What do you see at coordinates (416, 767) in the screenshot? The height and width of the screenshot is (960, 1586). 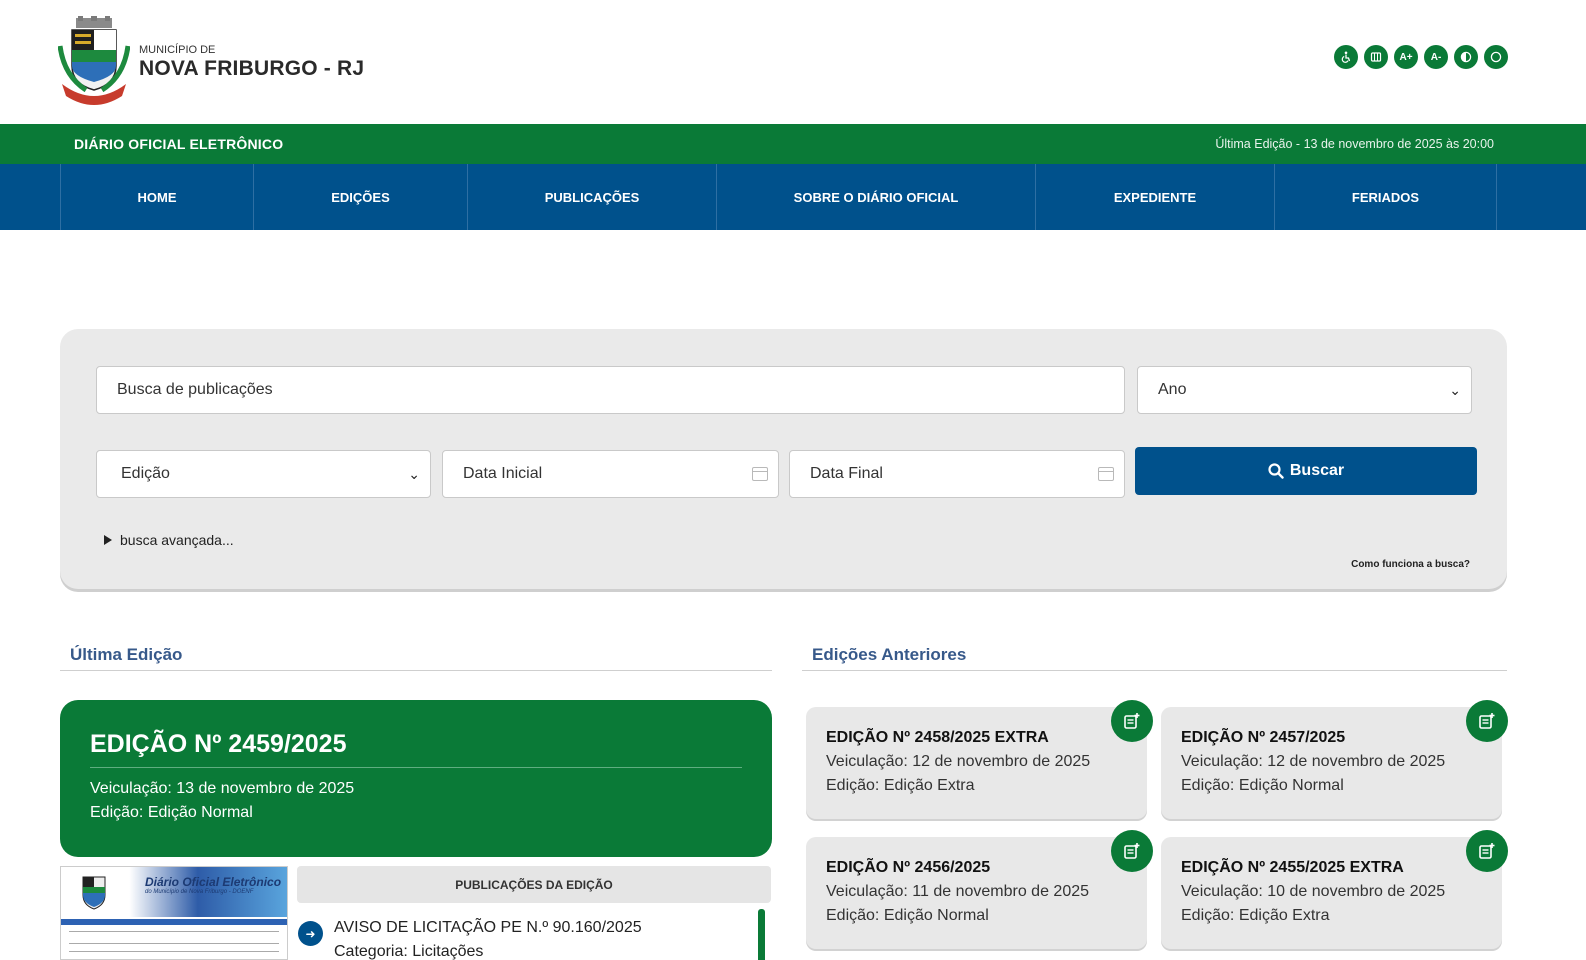 I see `divider` at bounding box center [416, 767].